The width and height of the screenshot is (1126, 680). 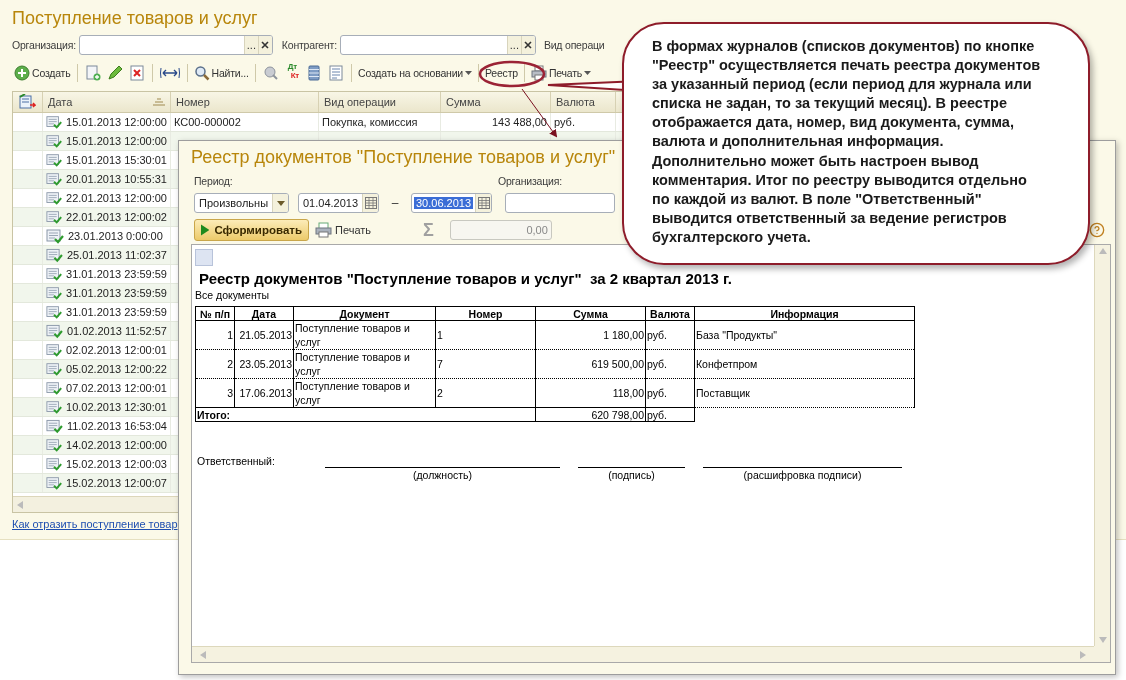 I want to click on horizontal-scrollbar, so click(x=643, y=654).